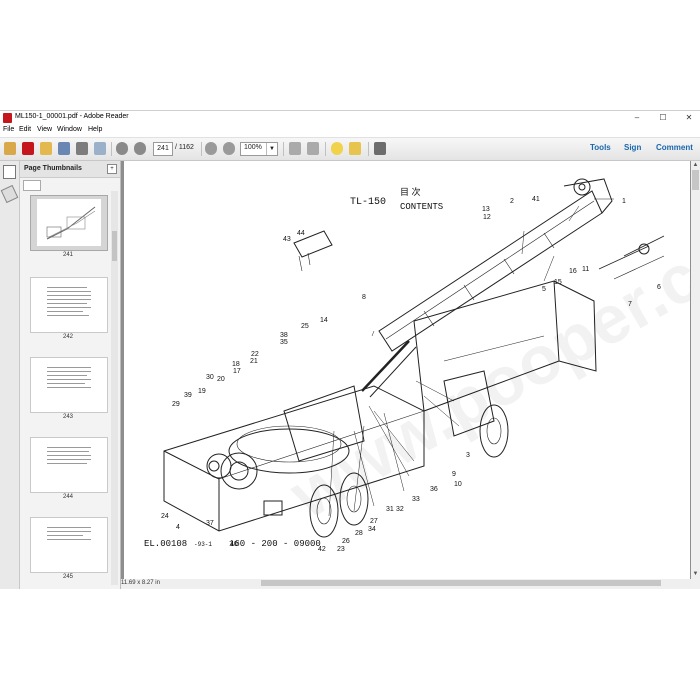 The image size is (700, 700). Describe the element at coordinates (350, 118) in the screenshot. I see `title-bar: ML150-1_00001.pdf - Adobe Reader – ☐ ✕` at that location.